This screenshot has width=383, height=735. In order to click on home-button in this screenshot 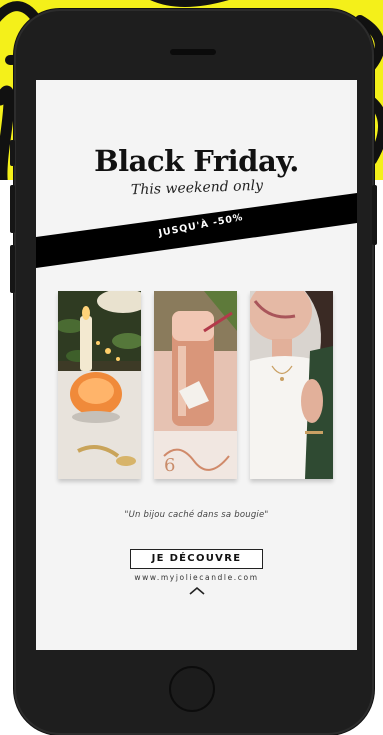, I will do `click(192, 689)`.